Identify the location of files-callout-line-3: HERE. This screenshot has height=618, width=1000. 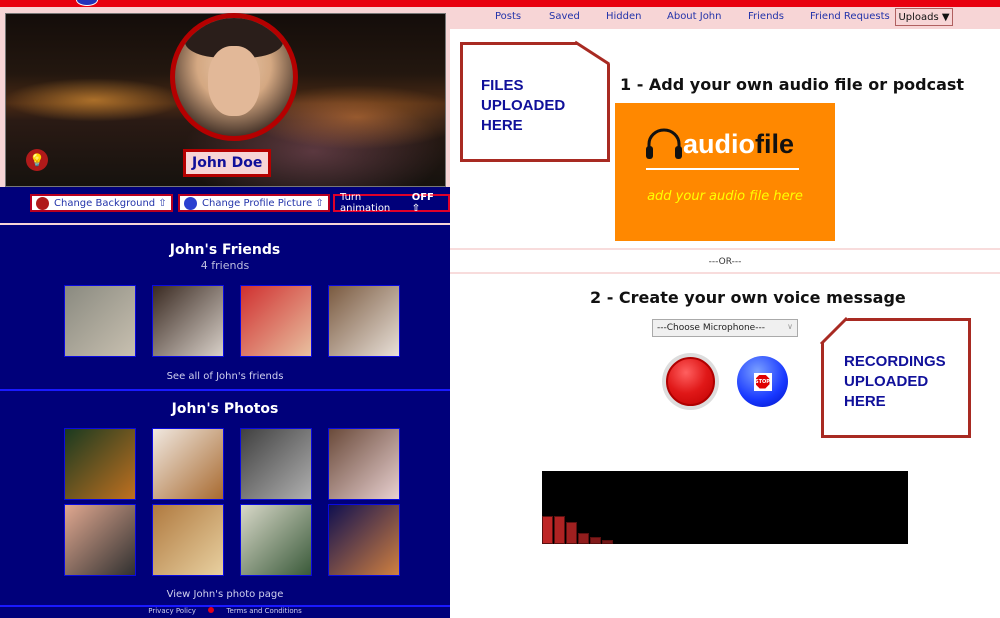
(502, 125).